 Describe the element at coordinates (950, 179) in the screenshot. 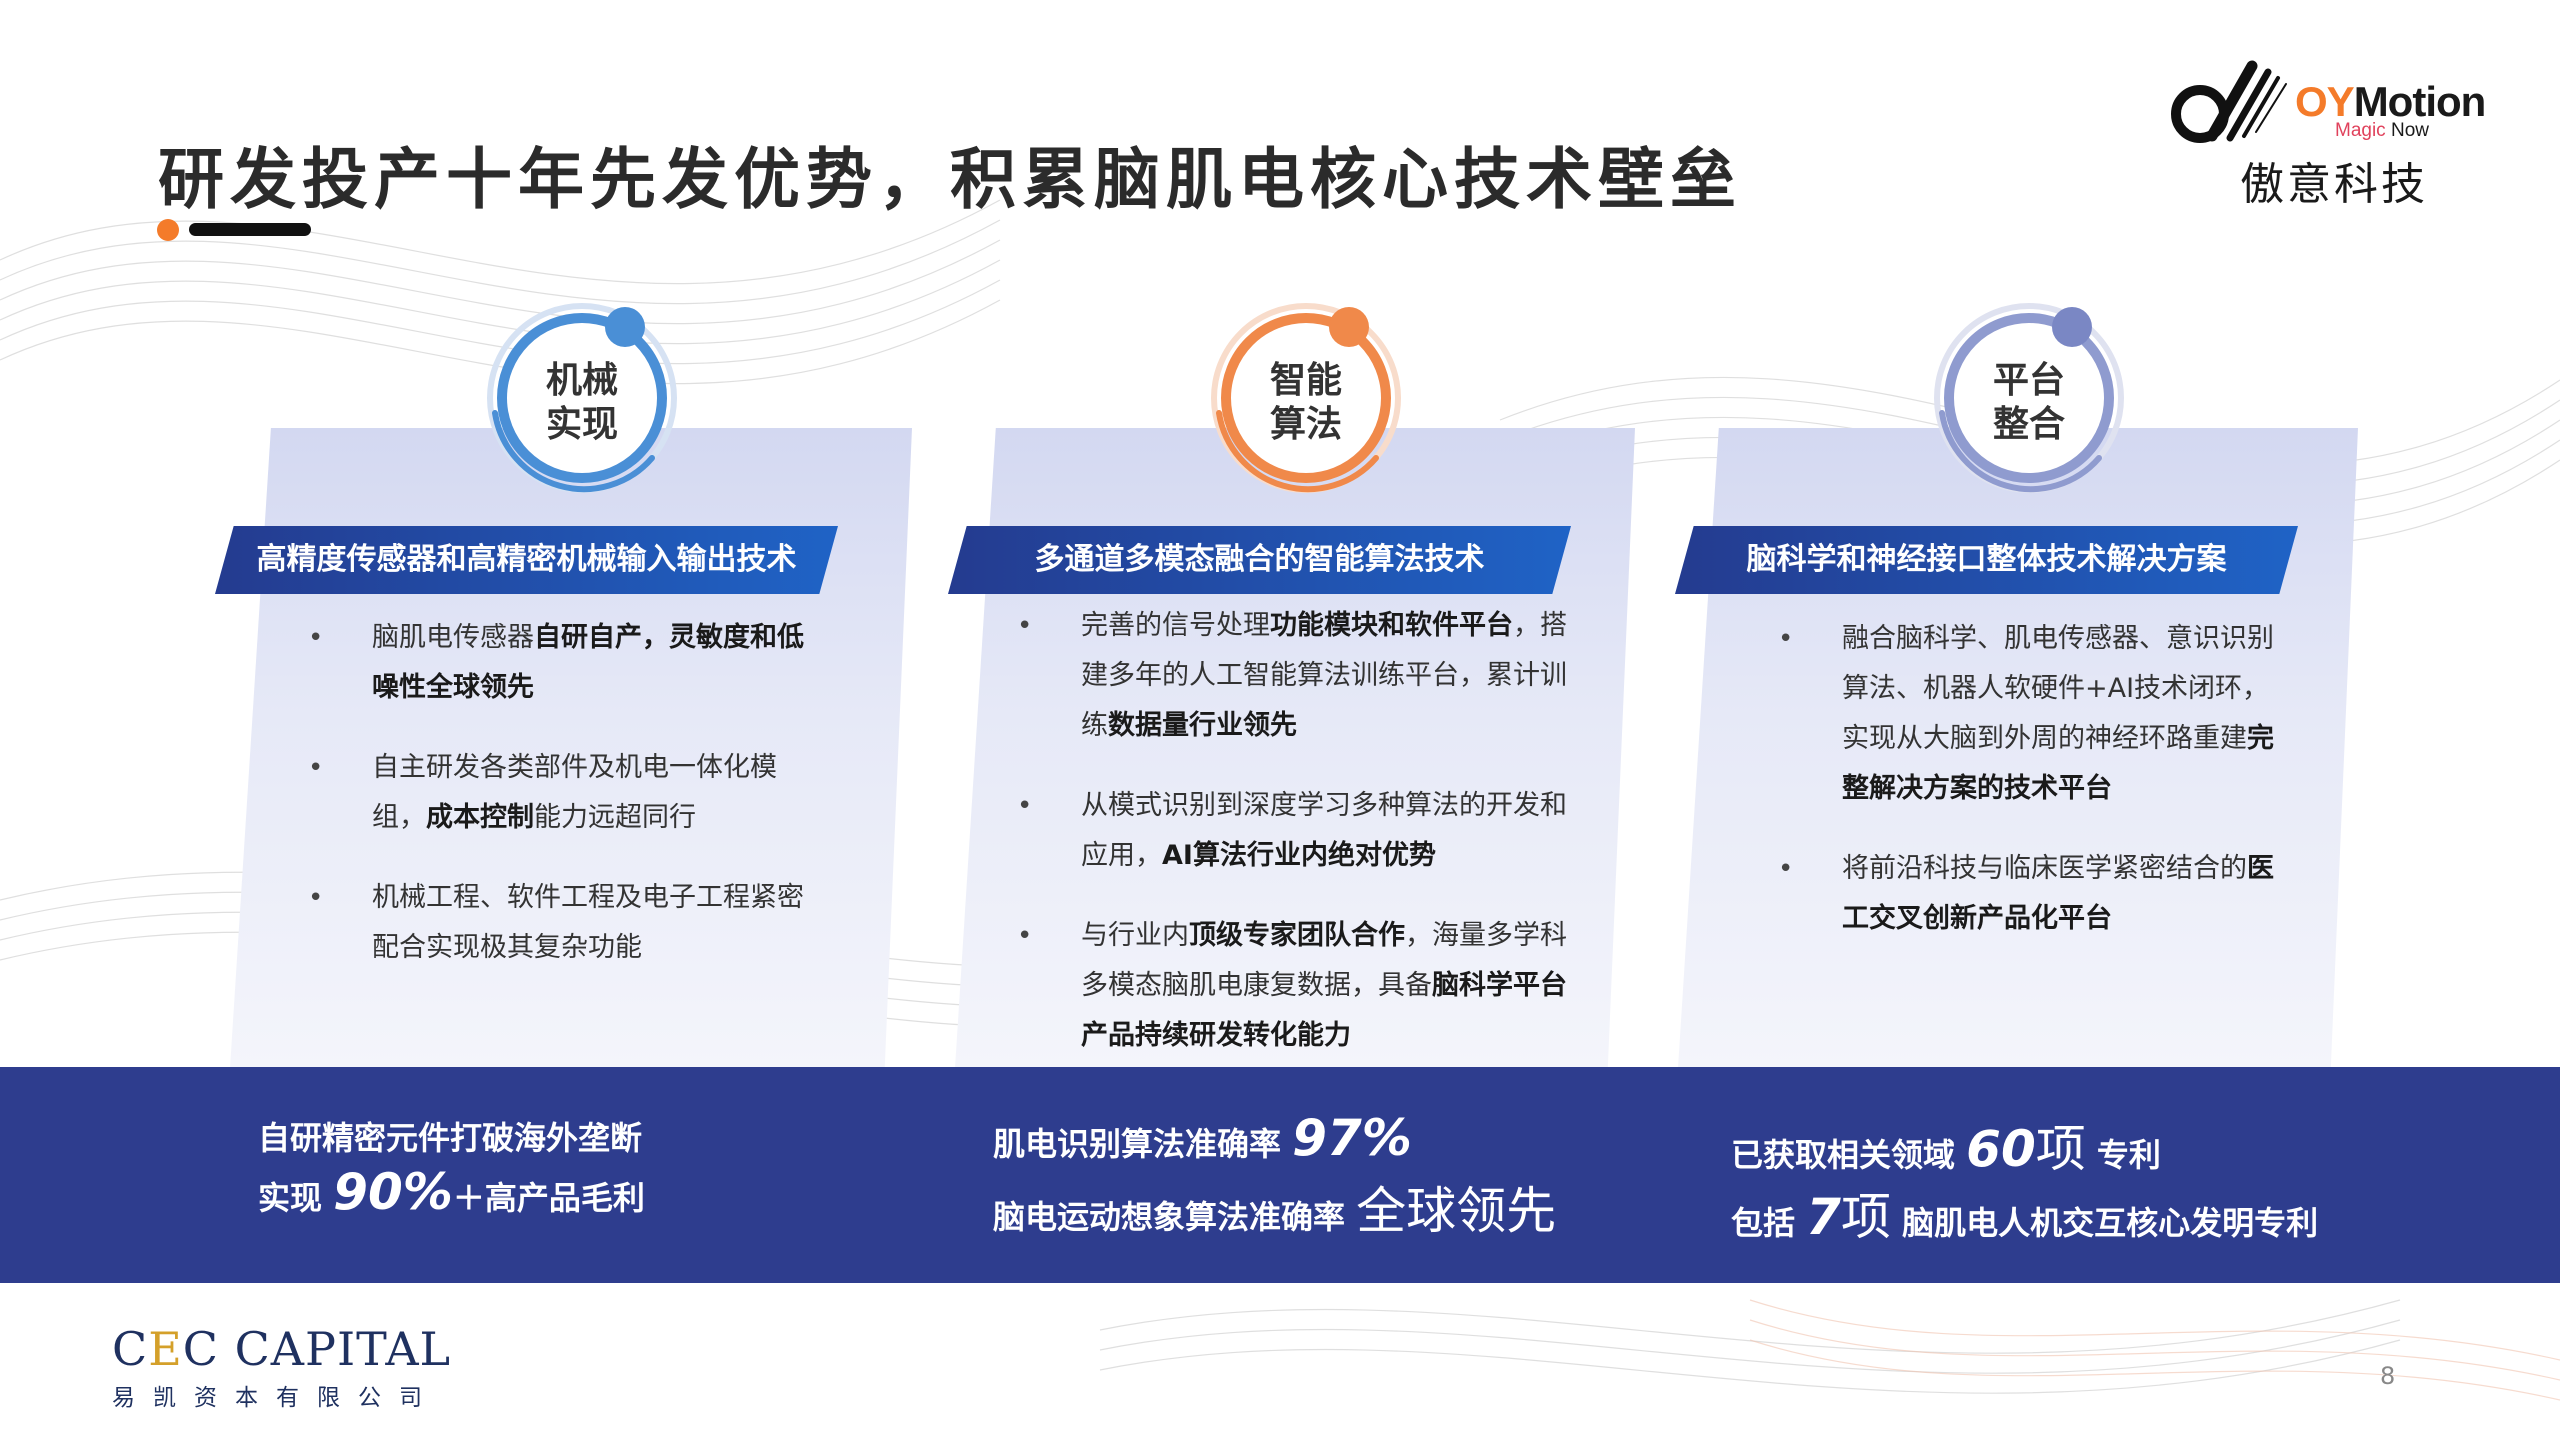

I see `page-title: 研发投产十年先发优势，积累脑肌电核心技术壁垒` at that location.